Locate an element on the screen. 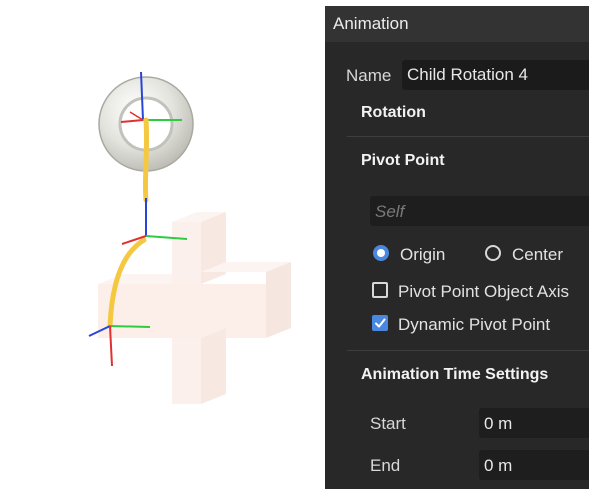 The width and height of the screenshot is (589, 489). checkmark-icon is located at coordinates (380, 323).